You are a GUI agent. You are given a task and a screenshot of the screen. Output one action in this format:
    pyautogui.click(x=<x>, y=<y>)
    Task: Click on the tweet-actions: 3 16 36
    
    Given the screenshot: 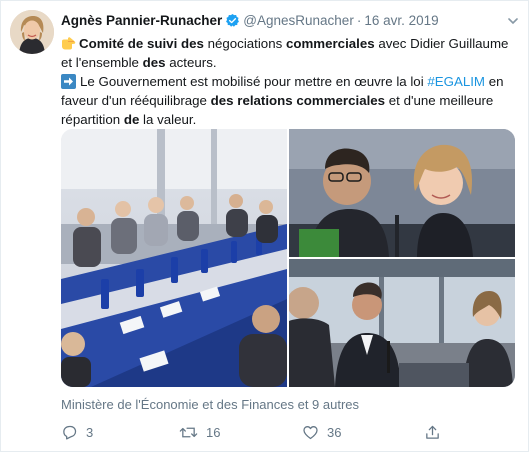 What is the action you would take?
    pyautogui.click(x=261, y=432)
    